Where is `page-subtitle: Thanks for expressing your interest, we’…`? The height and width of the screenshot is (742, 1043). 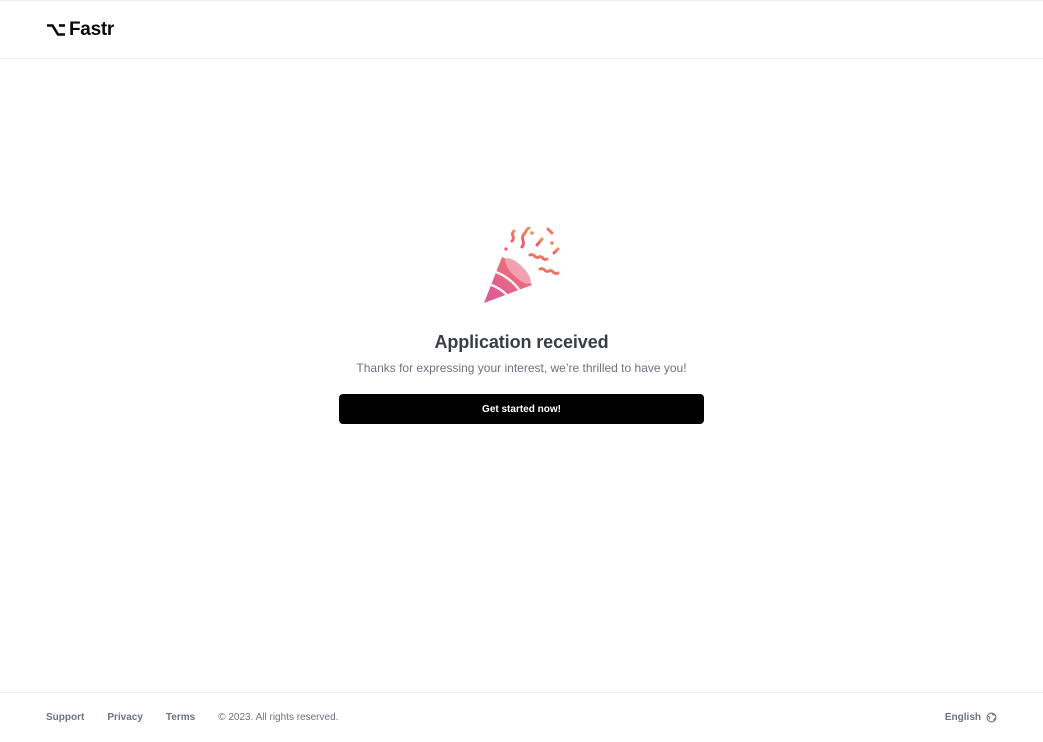
page-subtitle: Thanks for expressing your interest, we’… is located at coordinates (521, 368).